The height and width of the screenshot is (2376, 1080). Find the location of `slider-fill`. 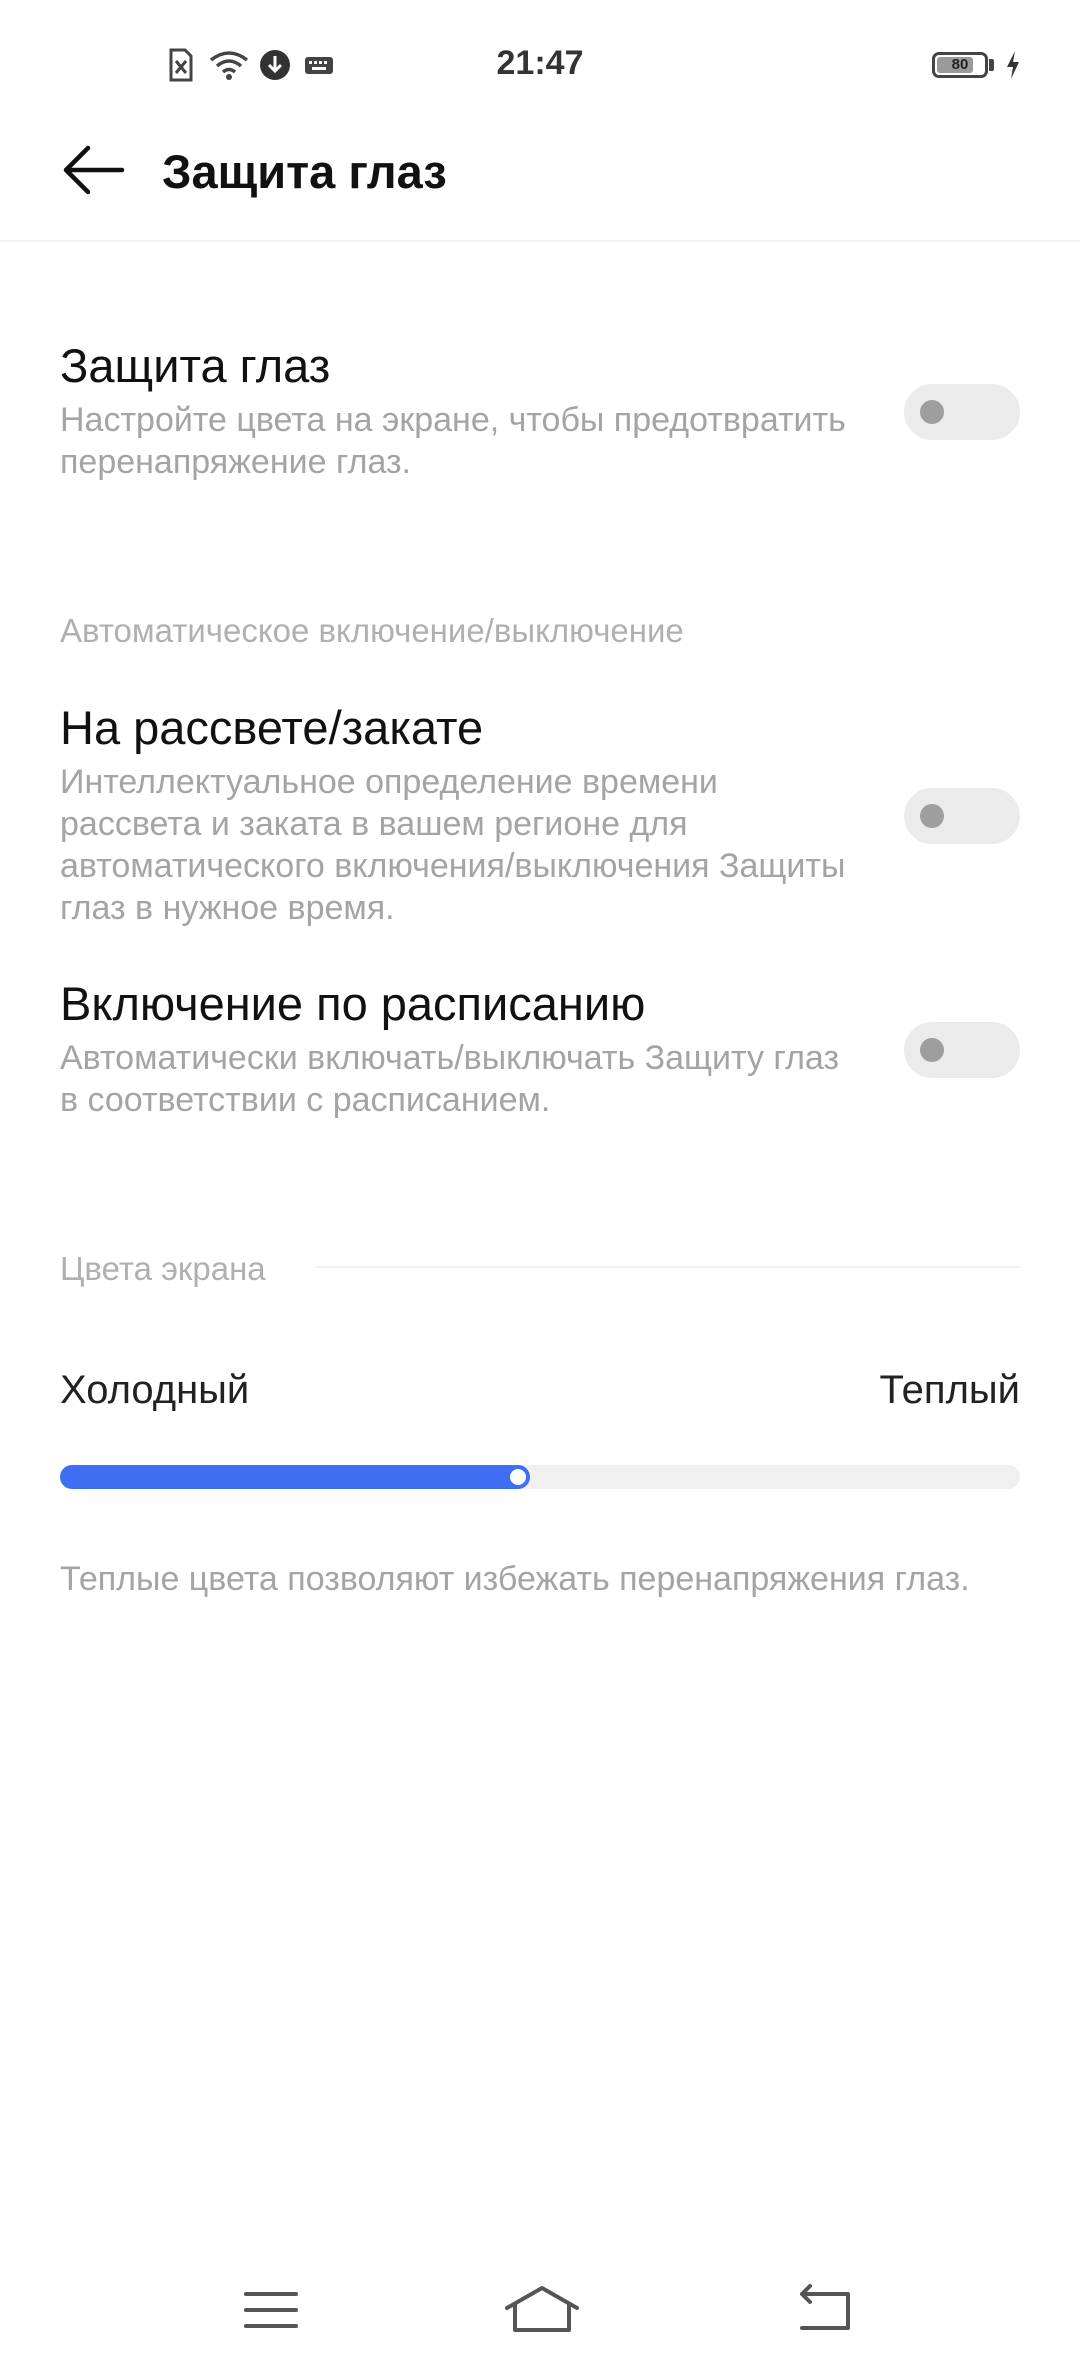

slider-fill is located at coordinates (295, 1477).